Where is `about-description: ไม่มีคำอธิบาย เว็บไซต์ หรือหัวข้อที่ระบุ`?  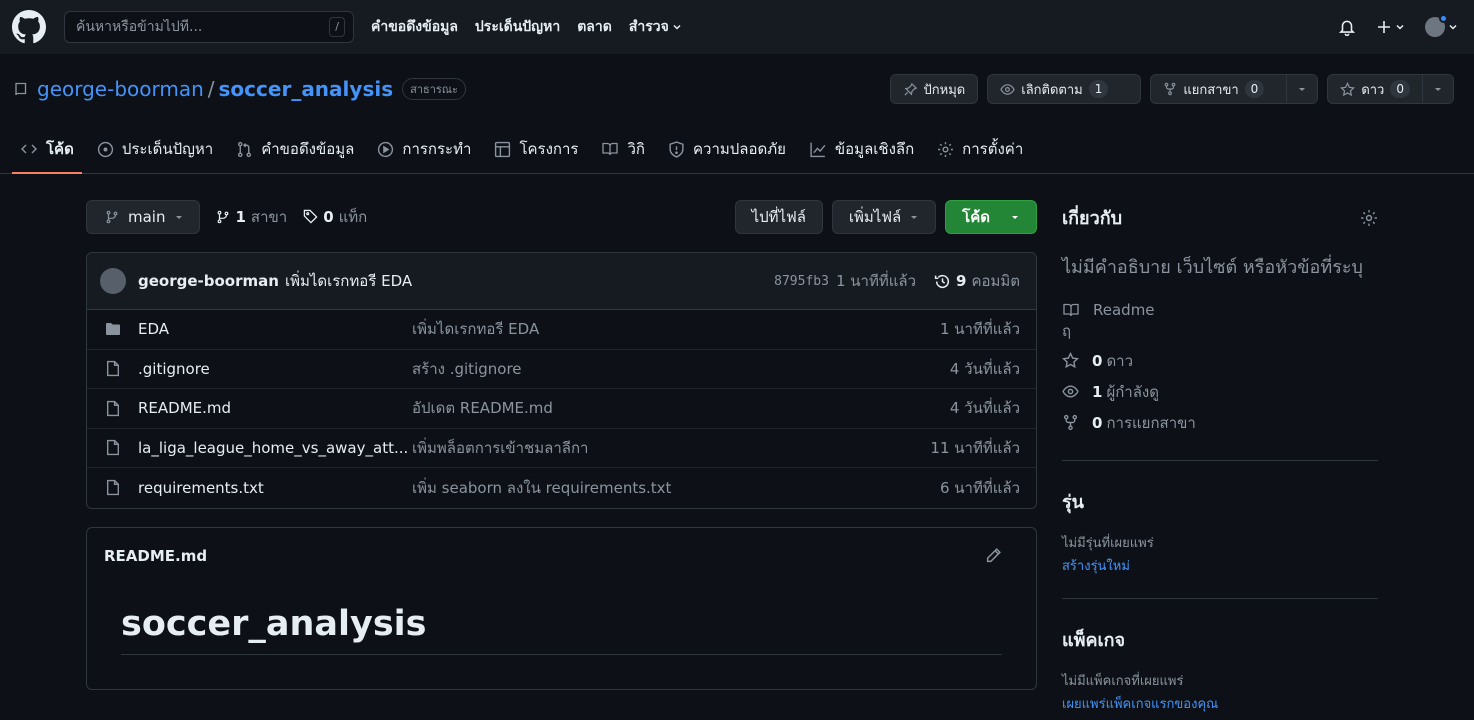 about-description: ไม่มีคำอธิบาย เว็บไซต์ หรือหัวข้อที่ระบุ is located at coordinates (1212, 267).